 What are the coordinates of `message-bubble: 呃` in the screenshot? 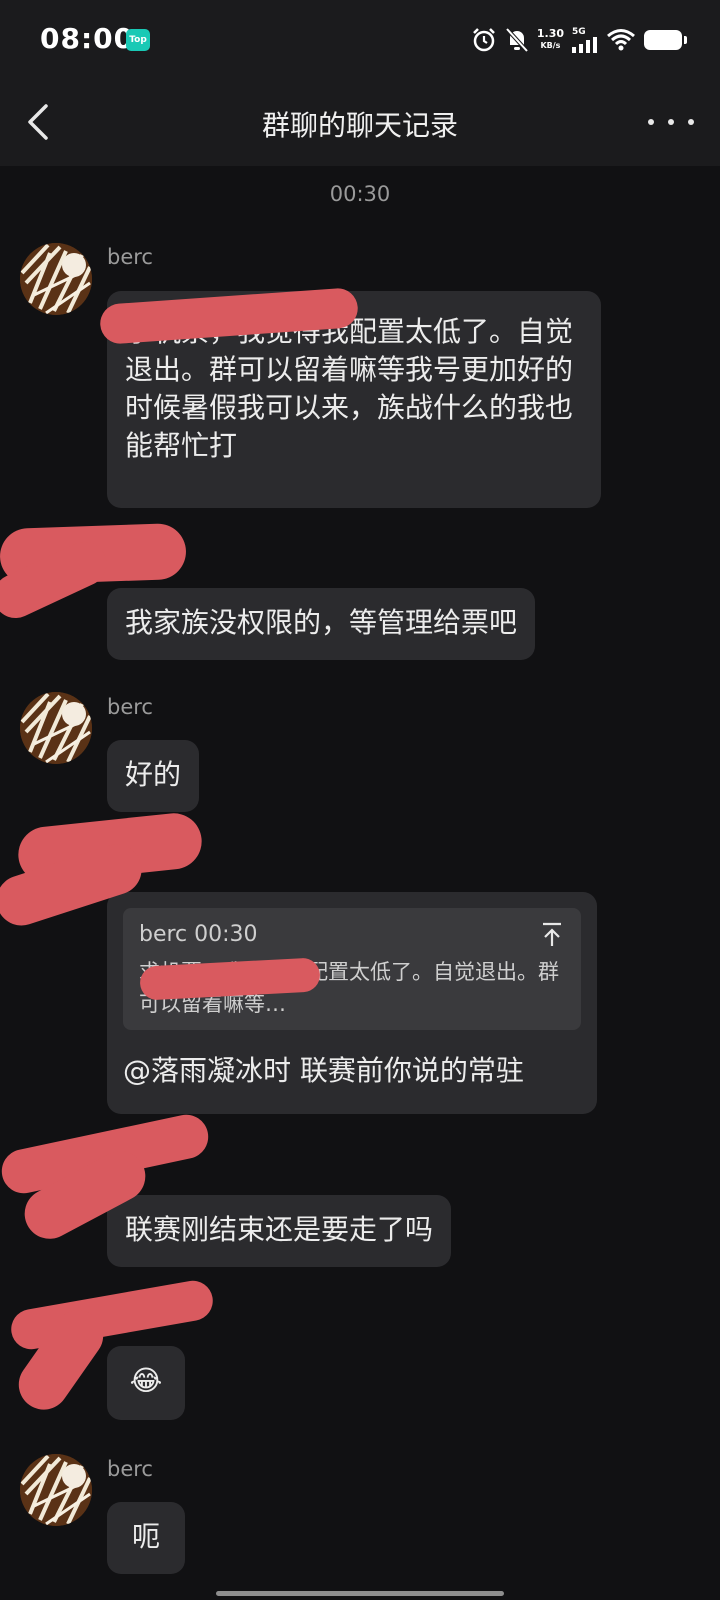 It's located at (146, 1538).